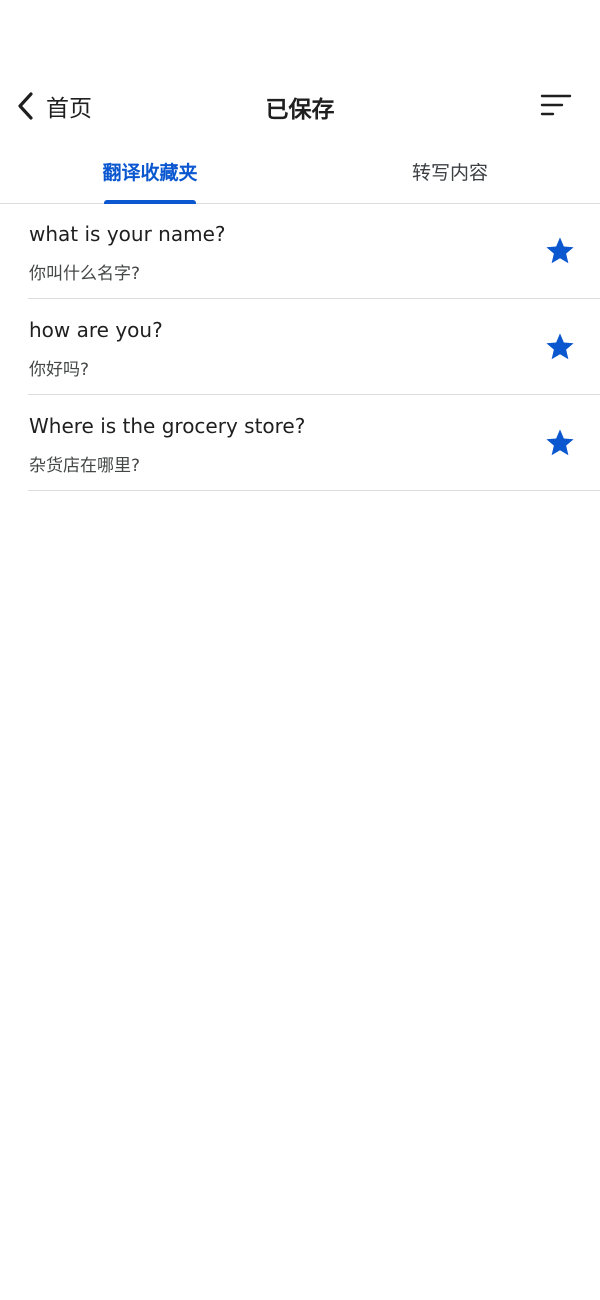  I want to click on back-button: 首页, so click(53, 106).